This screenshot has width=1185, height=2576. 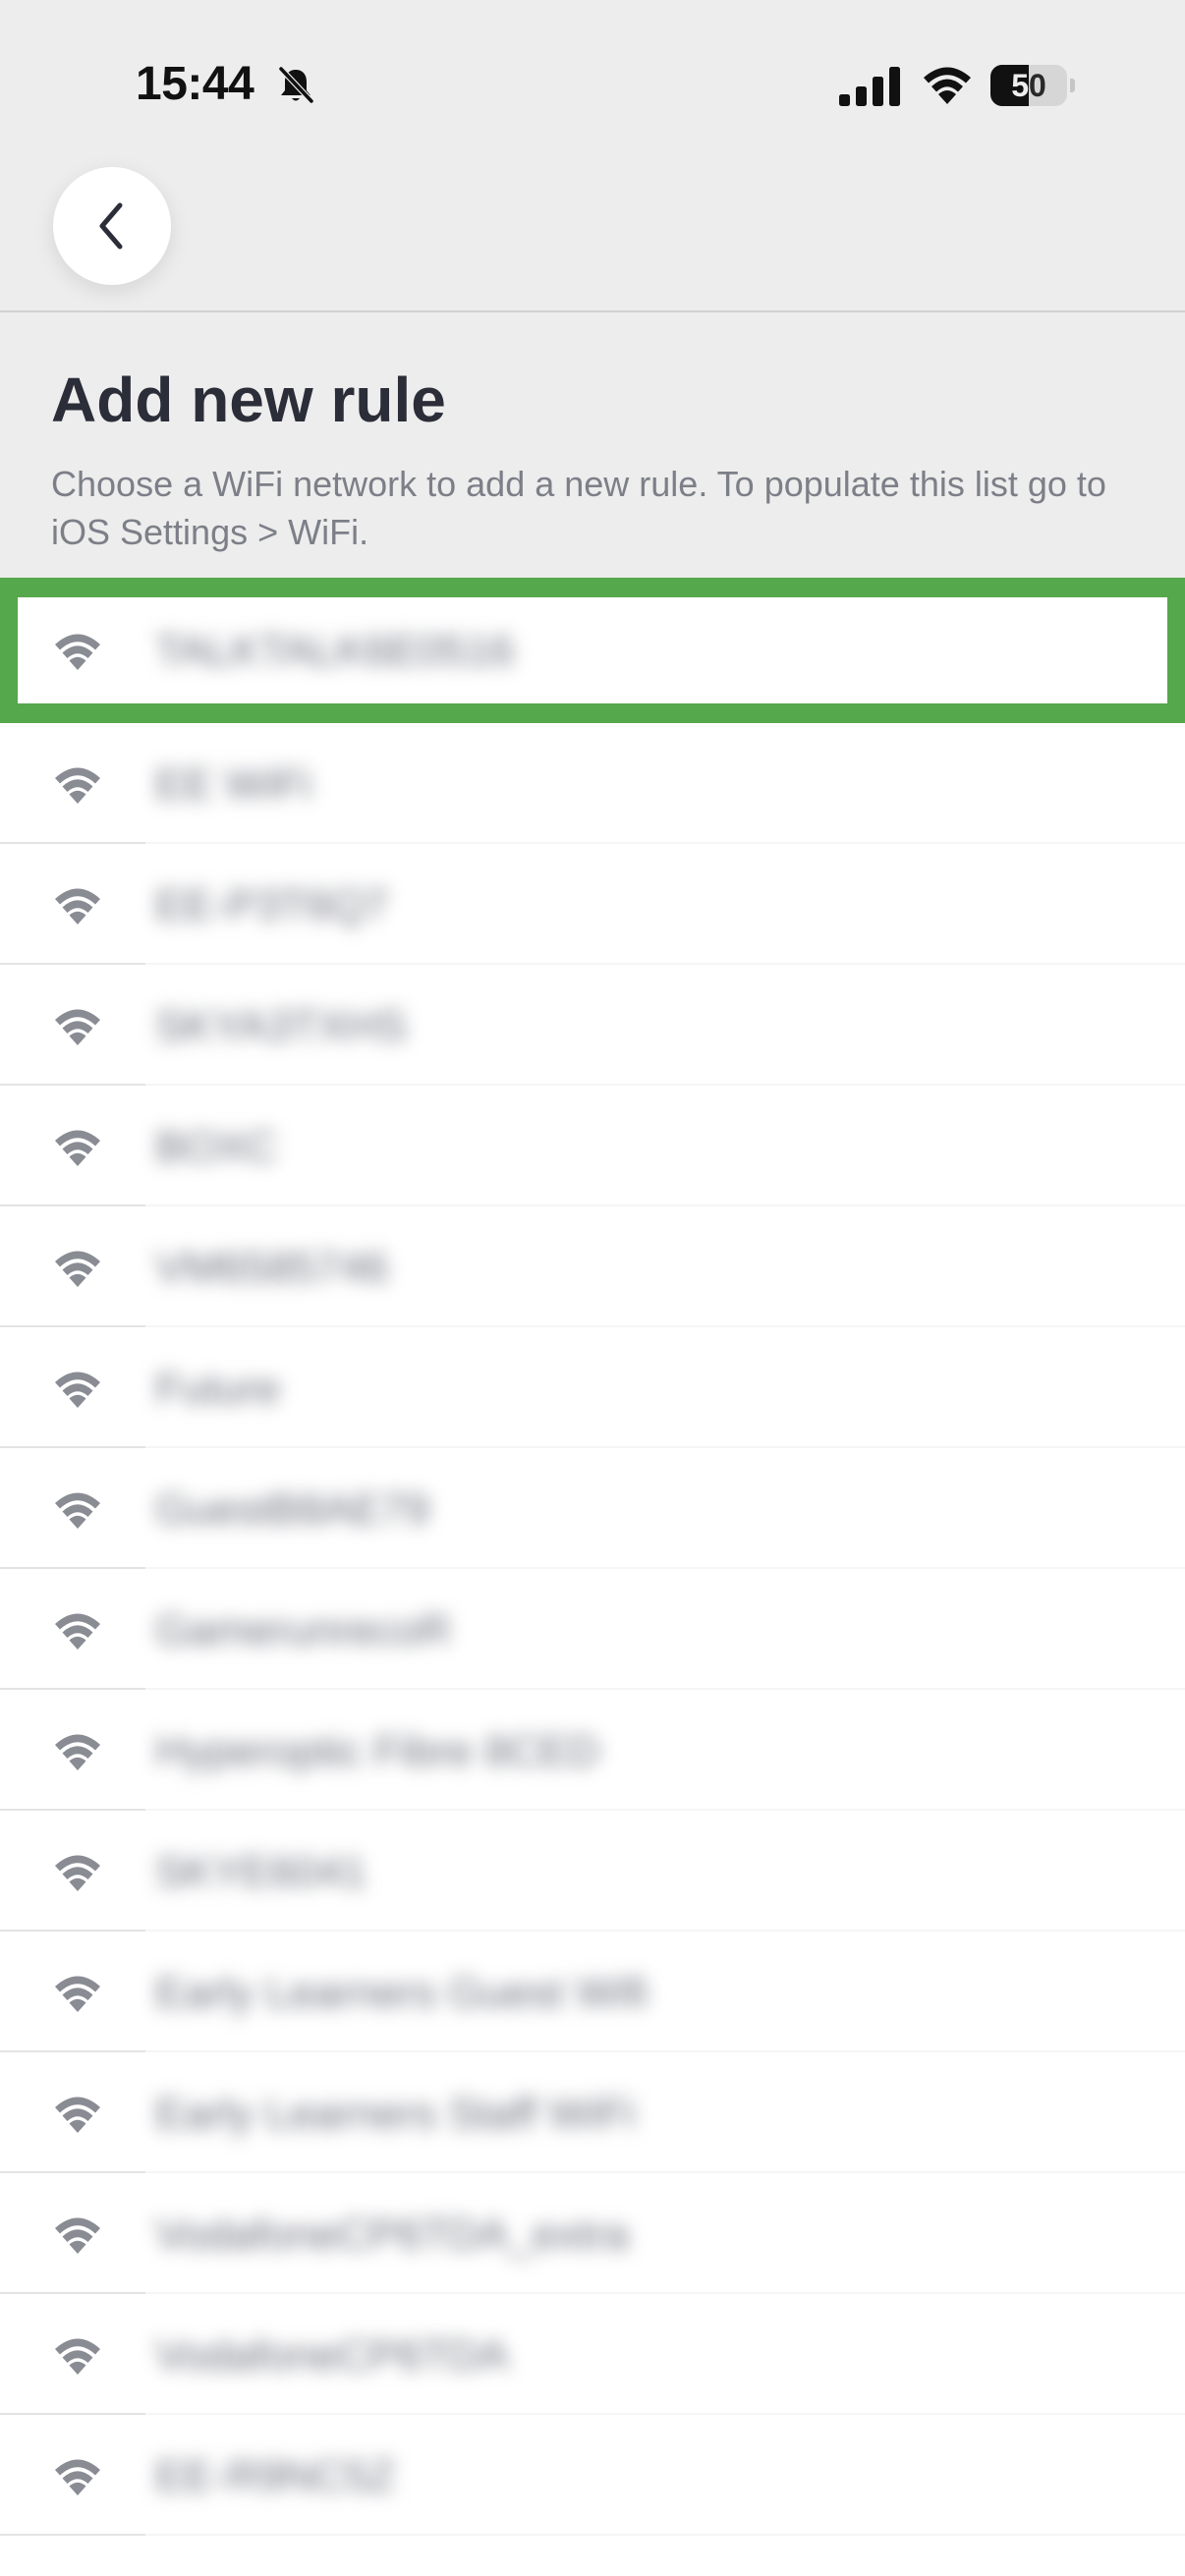 I want to click on network-row: VodafoneCP6TDA_extra, so click(x=592, y=2233).